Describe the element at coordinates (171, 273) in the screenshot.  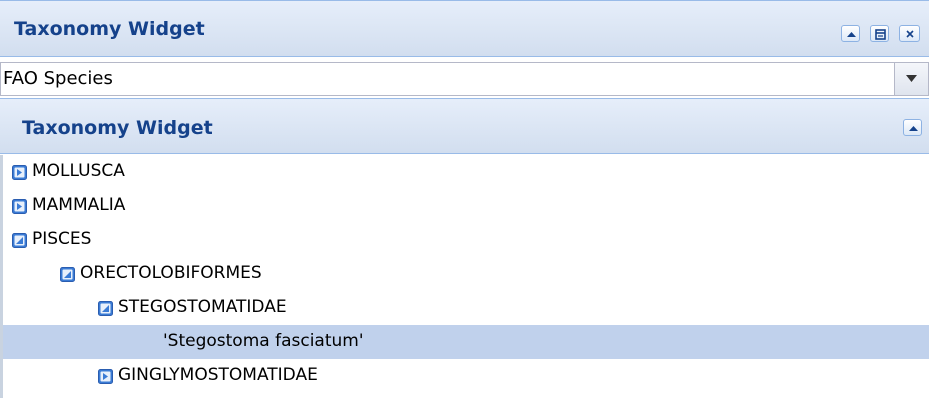
I see `tree-node-label: ORECTOLOBIFORMES` at that location.